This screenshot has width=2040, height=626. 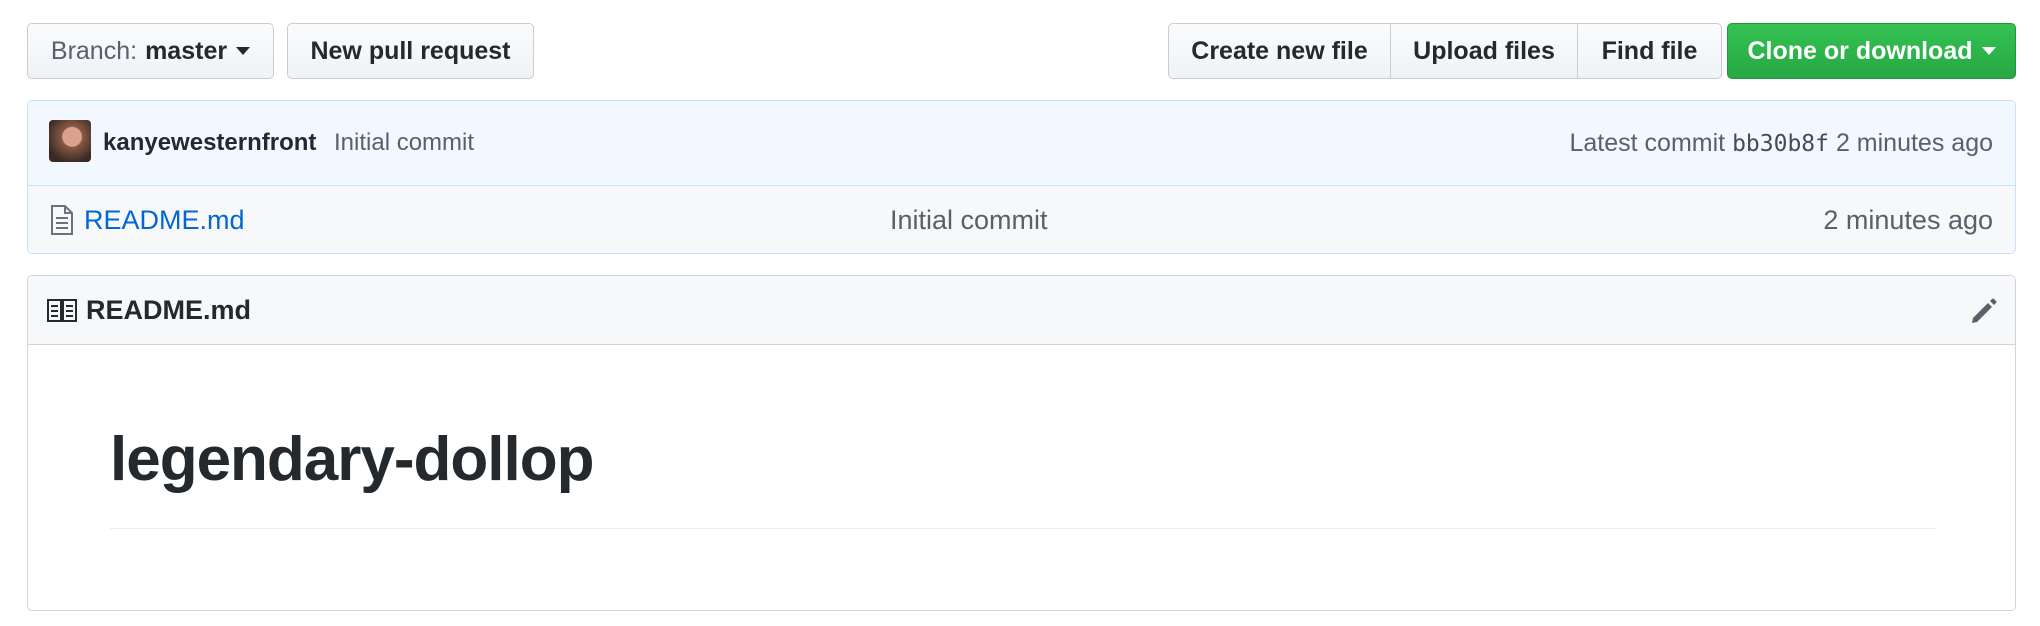 I want to click on commit-sha-link: bb30b8f, so click(x=1780, y=144).